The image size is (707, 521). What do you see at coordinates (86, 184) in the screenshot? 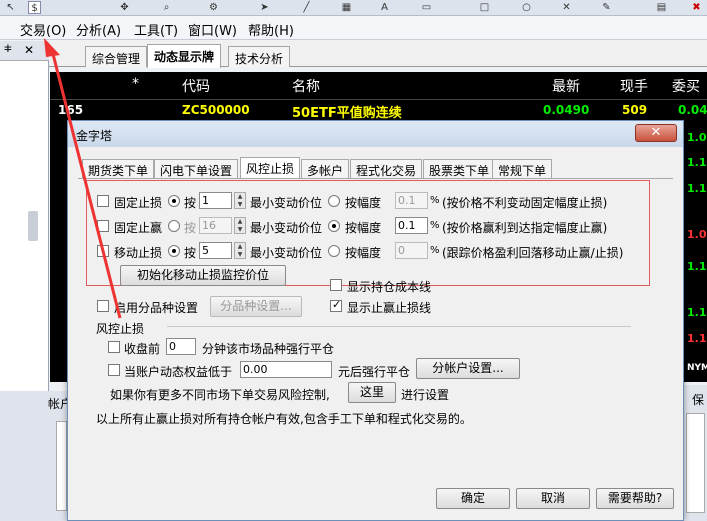
I see `arrow-shaft` at bounding box center [86, 184].